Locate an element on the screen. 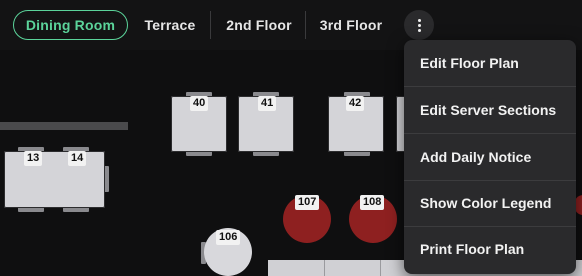 The width and height of the screenshot is (582, 276). kebab-vertical-icon is located at coordinates (419, 20).